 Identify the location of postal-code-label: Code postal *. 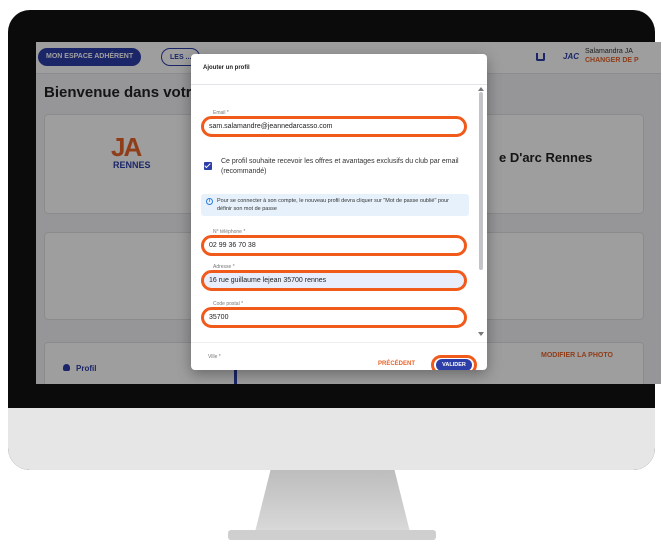
(228, 304).